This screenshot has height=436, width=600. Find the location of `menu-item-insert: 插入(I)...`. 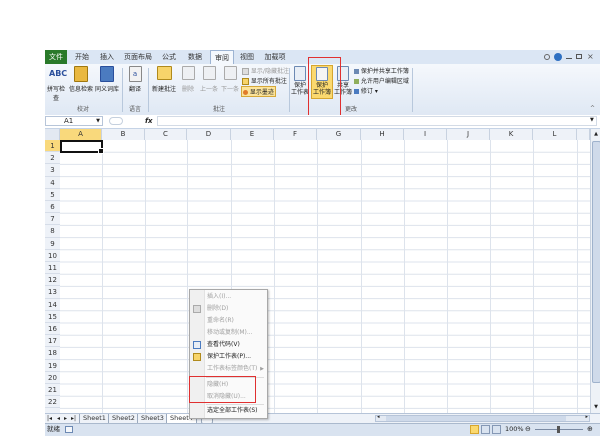

menu-item-insert: 插入(I)... is located at coordinates (228, 297).